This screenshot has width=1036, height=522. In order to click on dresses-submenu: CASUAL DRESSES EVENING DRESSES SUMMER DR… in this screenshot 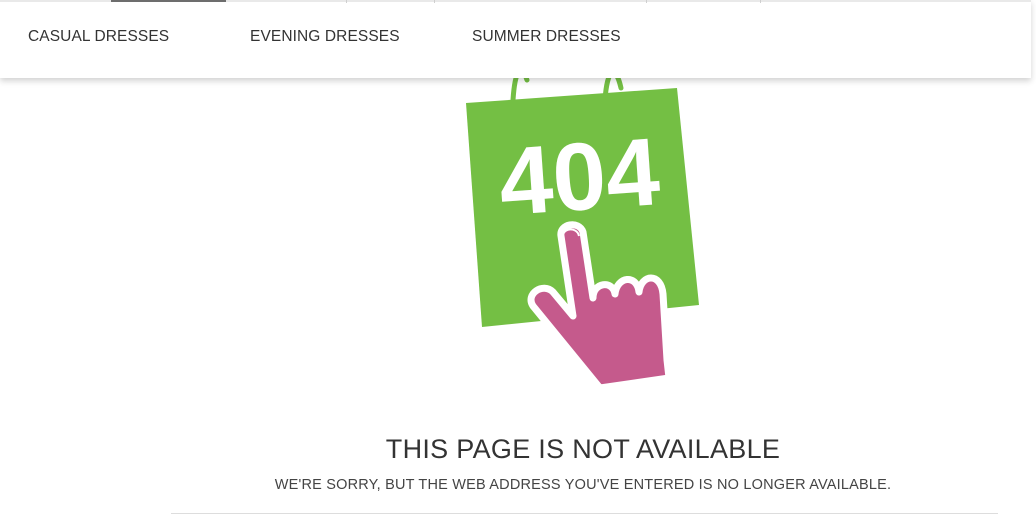, I will do `click(515, 39)`.